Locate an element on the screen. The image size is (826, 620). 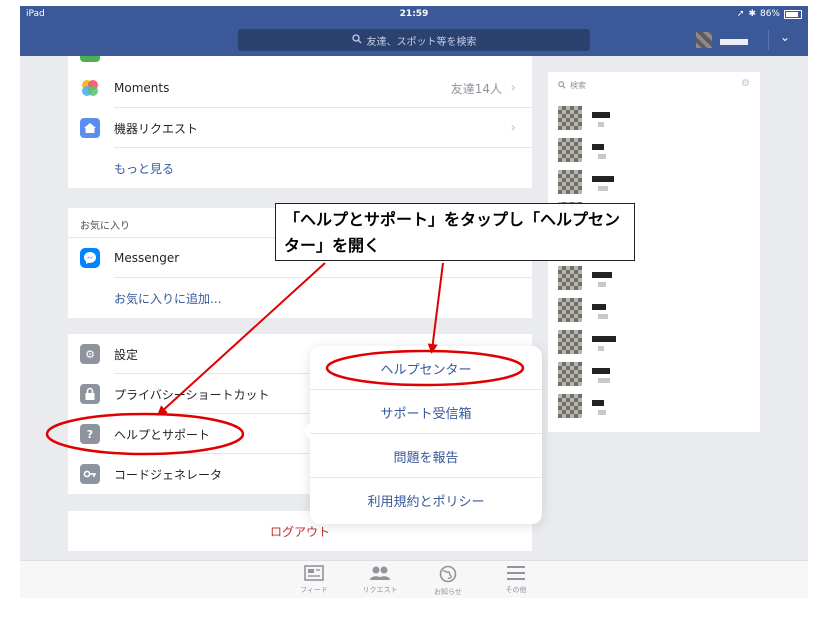
callout-line-1: 「ヘルプとサポート」をタップし「ヘルプセン is located at coordinates (452, 219).